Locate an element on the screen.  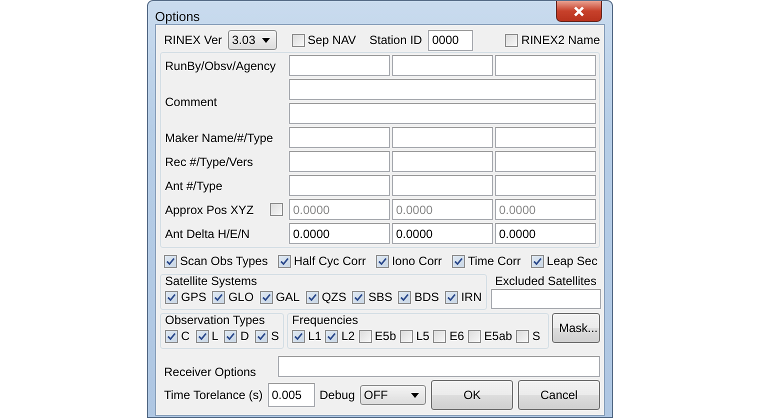
option-checkbox: Iono Corr is located at coordinates (409, 261).